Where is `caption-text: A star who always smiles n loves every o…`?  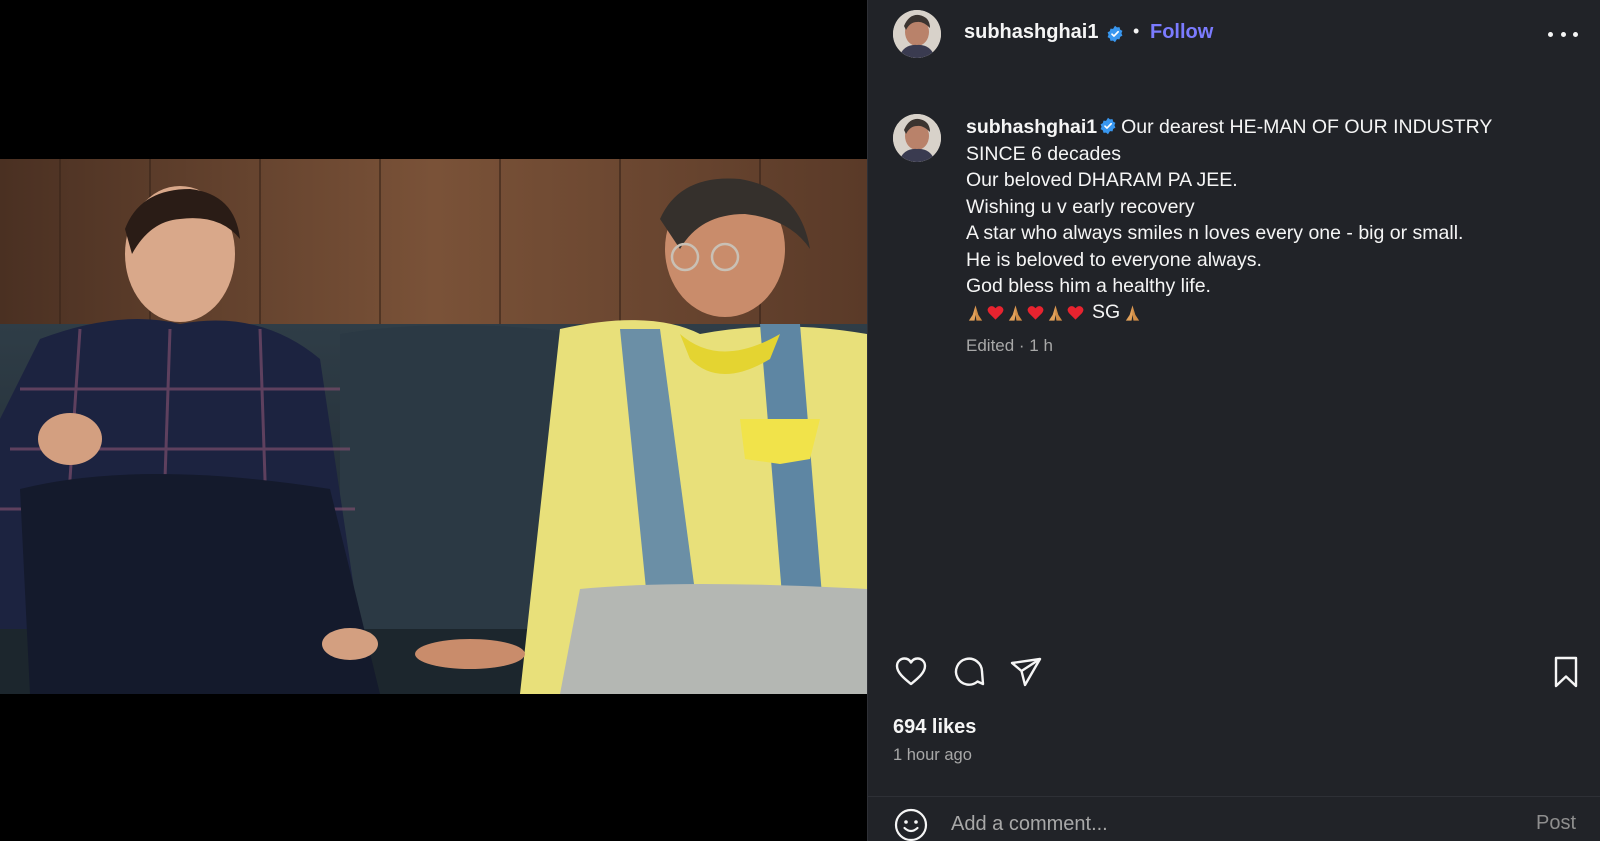
caption-text: A star who always smiles n loves every o… is located at coordinates (1215, 233).